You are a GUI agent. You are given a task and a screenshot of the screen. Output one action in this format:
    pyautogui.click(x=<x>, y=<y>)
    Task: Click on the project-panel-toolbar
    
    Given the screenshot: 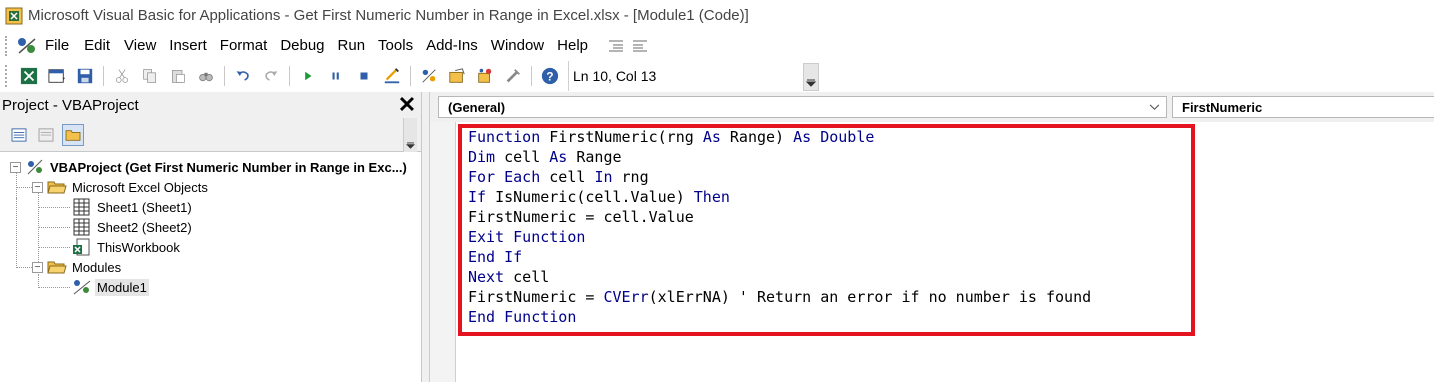 What is the action you would take?
    pyautogui.click(x=210, y=135)
    